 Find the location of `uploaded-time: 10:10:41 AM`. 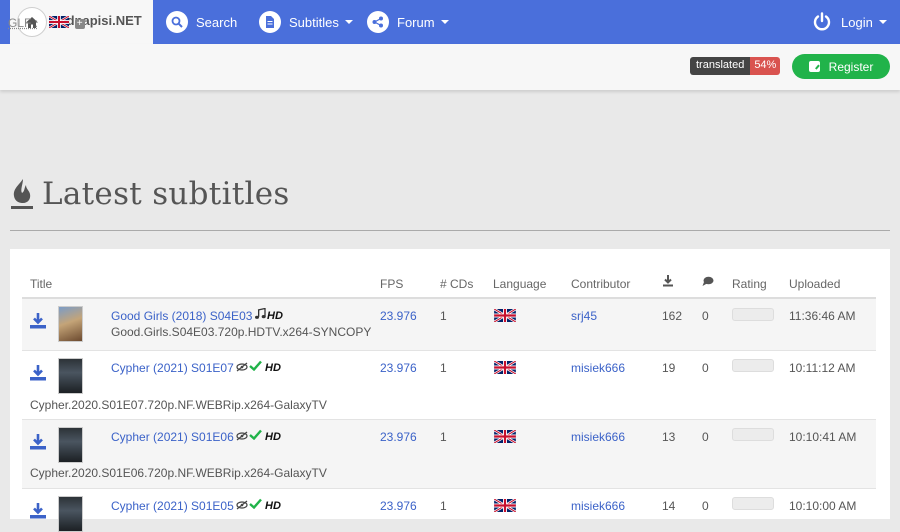

uploaded-time: 10:10:41 AM is located at coordinates (823, 437).